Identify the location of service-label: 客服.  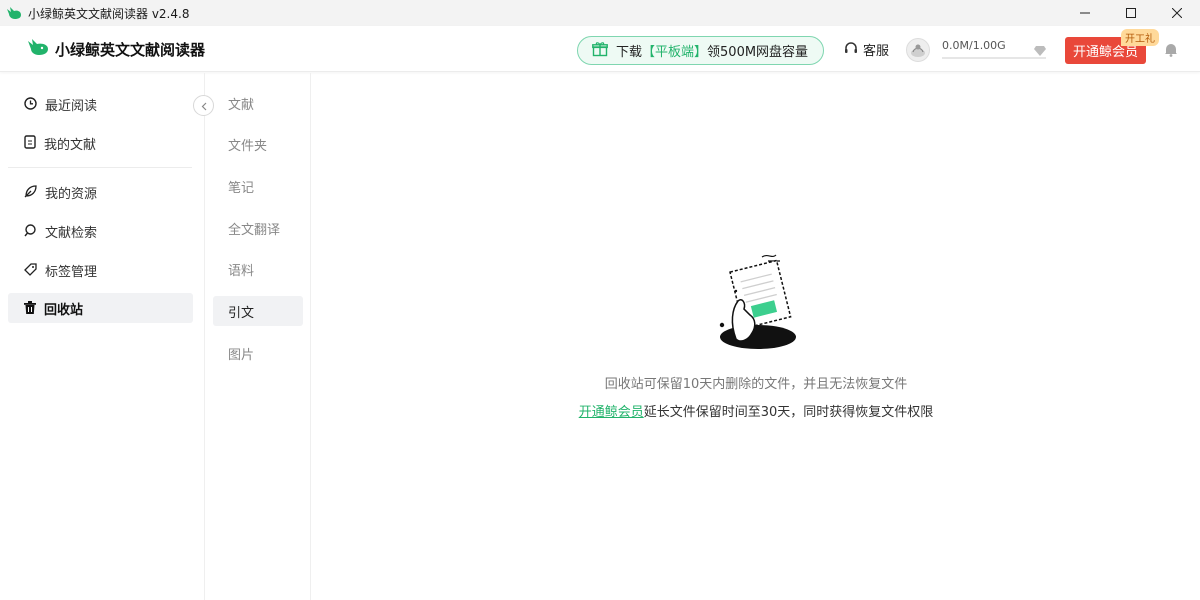
(876, 51).